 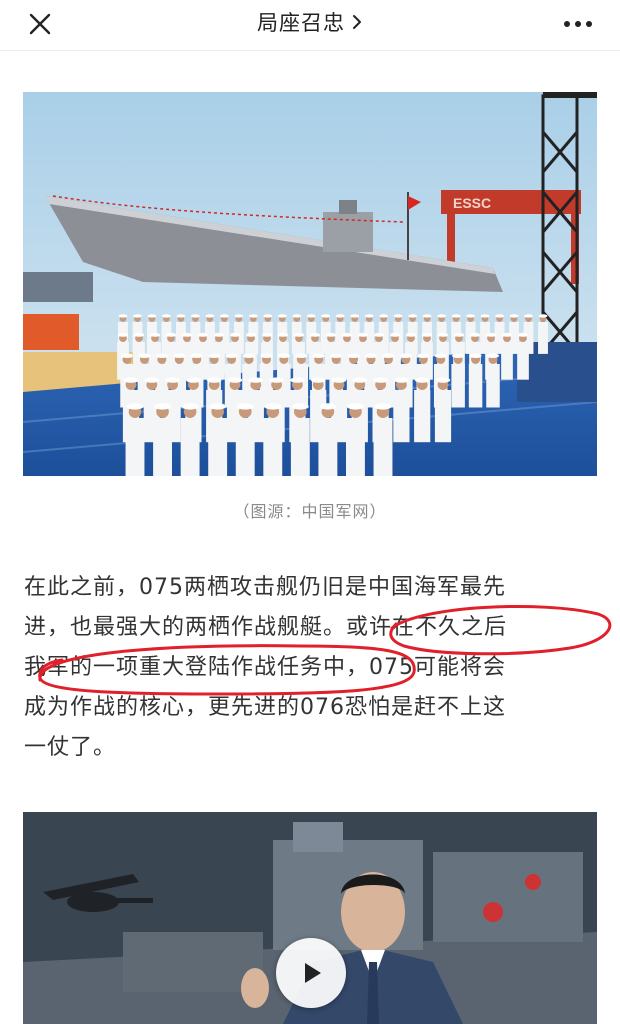 I want to click on more-icon, so click(x=578, y=24).